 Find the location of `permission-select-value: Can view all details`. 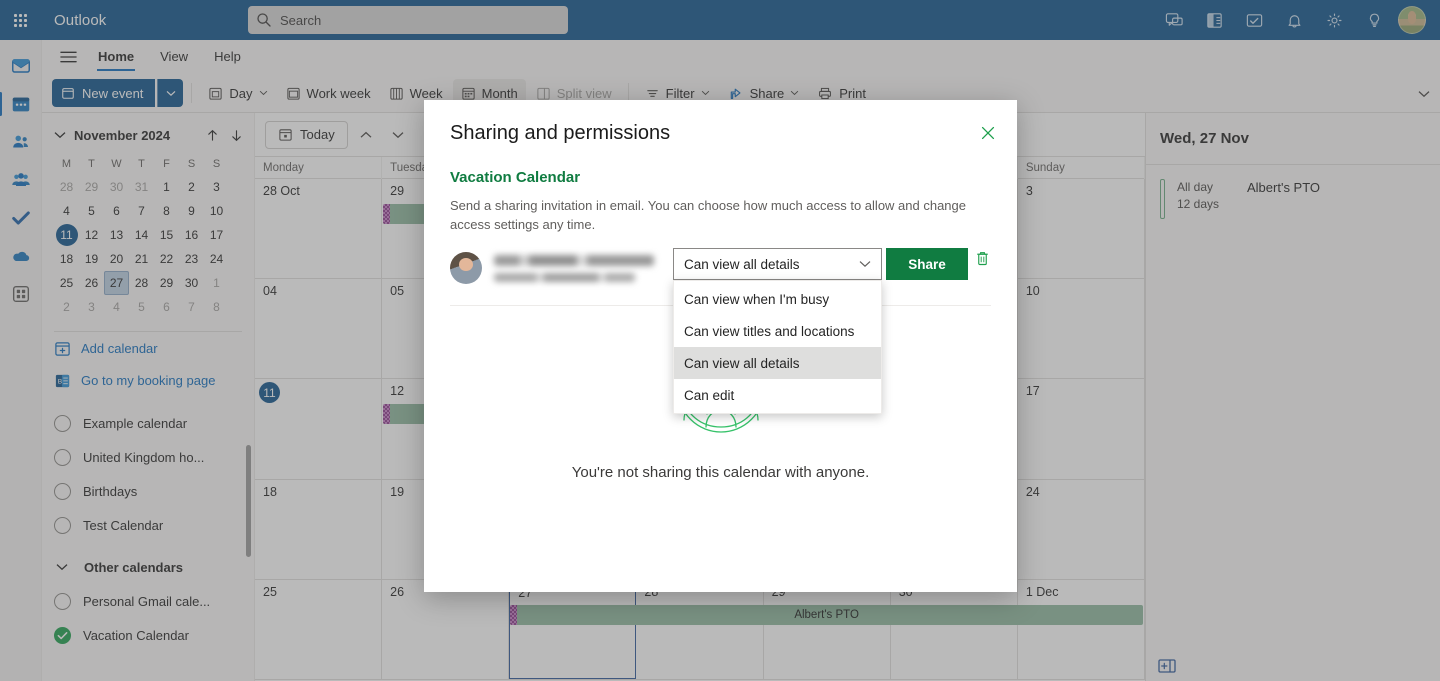

permission-select-value: Can view all details is located at coordinates (742, 264).